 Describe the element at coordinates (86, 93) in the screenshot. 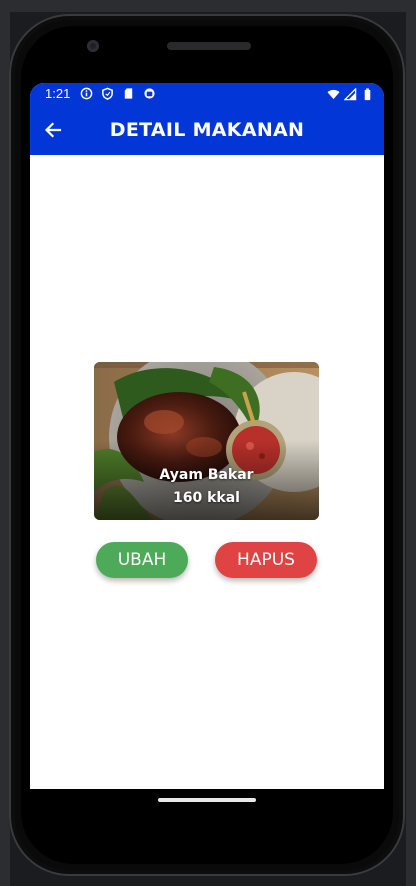

I see `info-icon` at that location.